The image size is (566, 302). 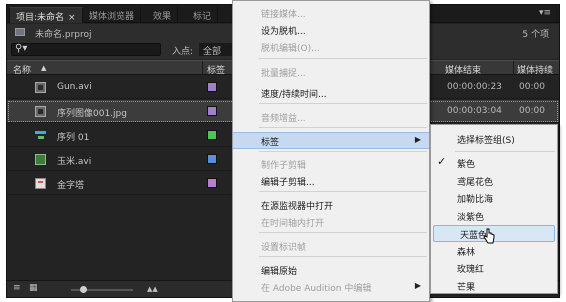 What do you see at coordinates (86, 49) in the screenshot?
I see `search-input: ⚲▾` at bounding box center [86, 49].